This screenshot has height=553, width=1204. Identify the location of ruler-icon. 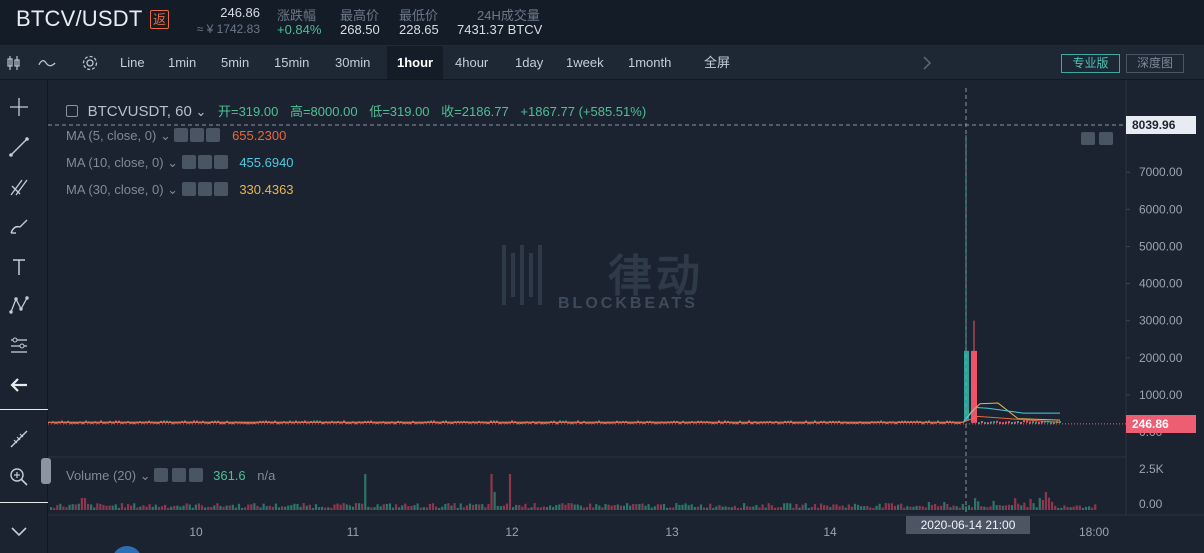
(19, 439).